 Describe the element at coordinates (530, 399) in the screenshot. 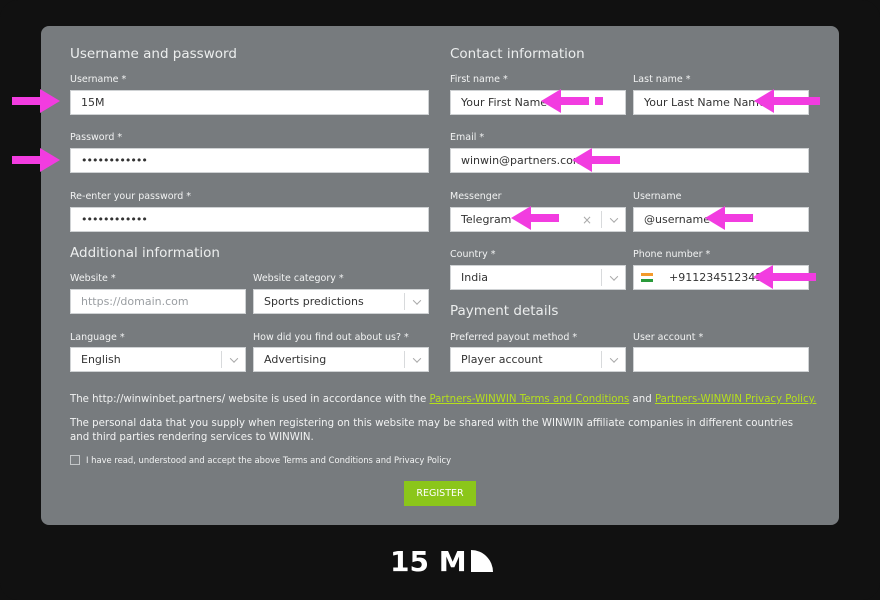

I see `terms-link: Partners-WINWIN Terms and Conditions` at that location.